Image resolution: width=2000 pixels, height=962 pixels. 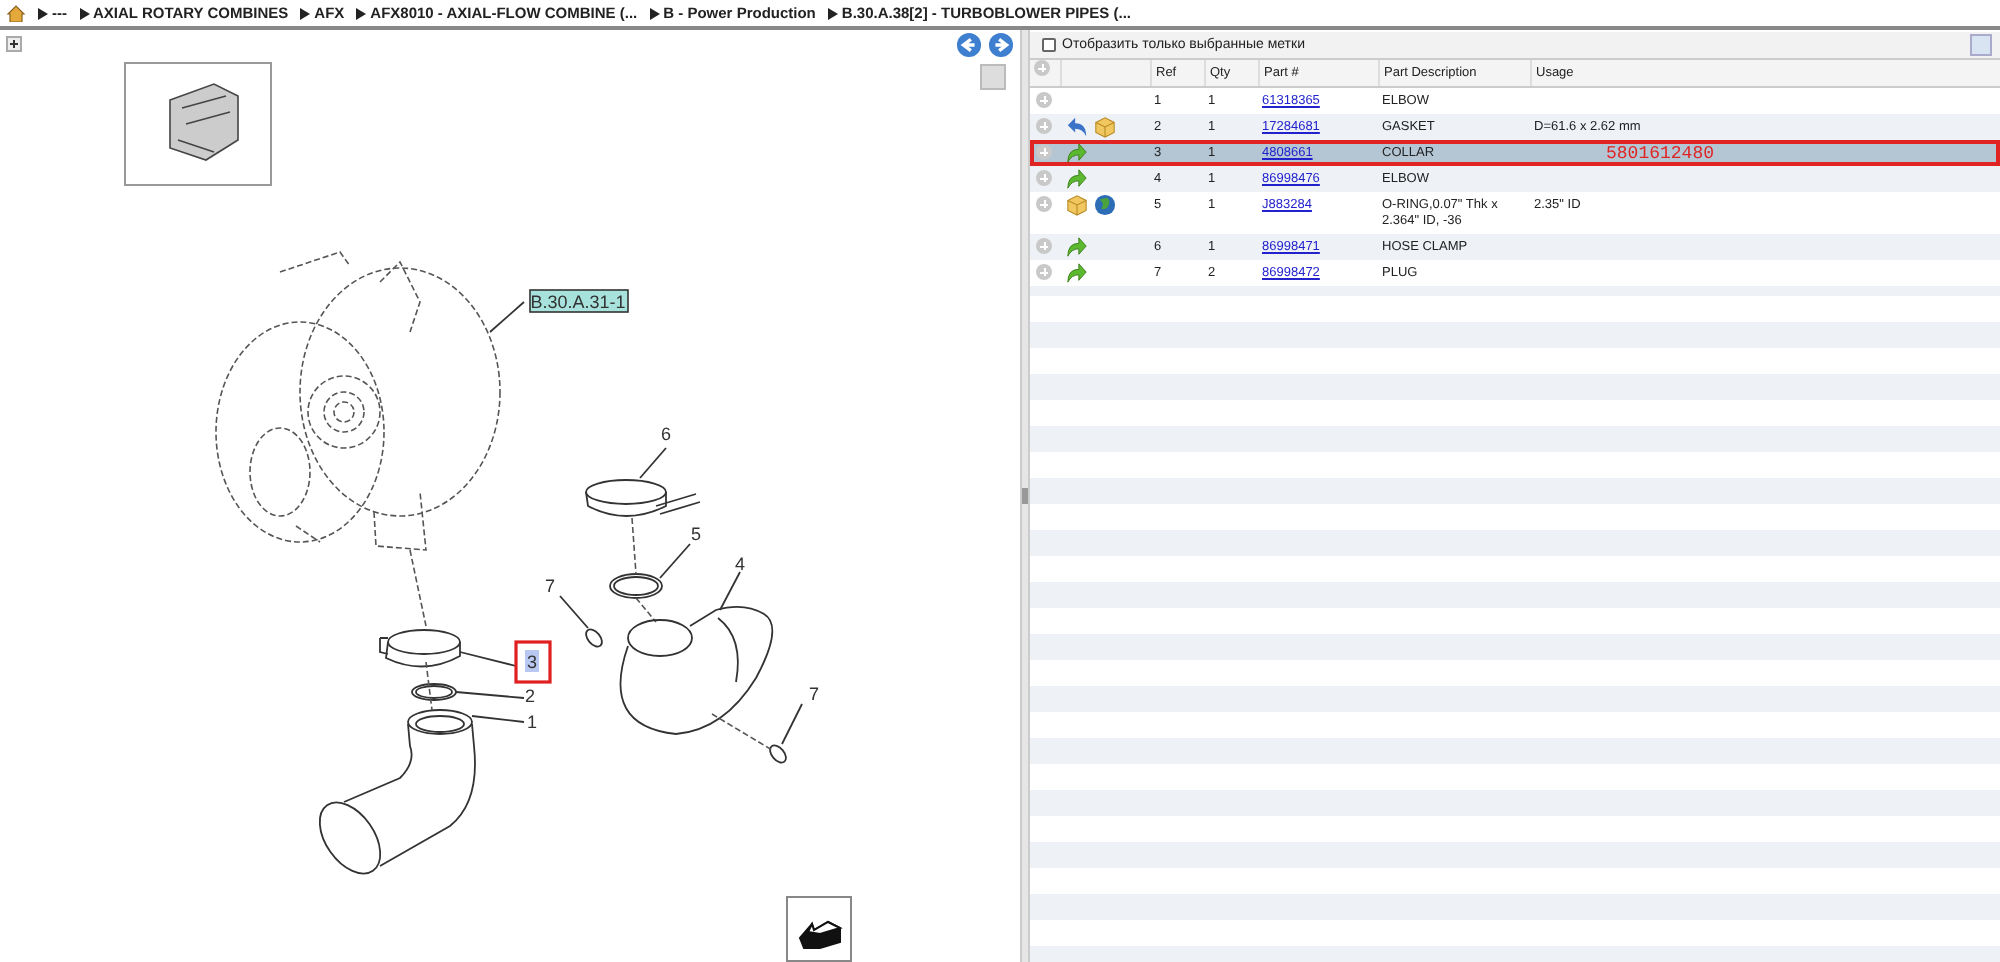 What do you see at coordinates (1981, 45) in the screenshot?
I see `panel-toggle-icon` at bounding box center [1981, 45].